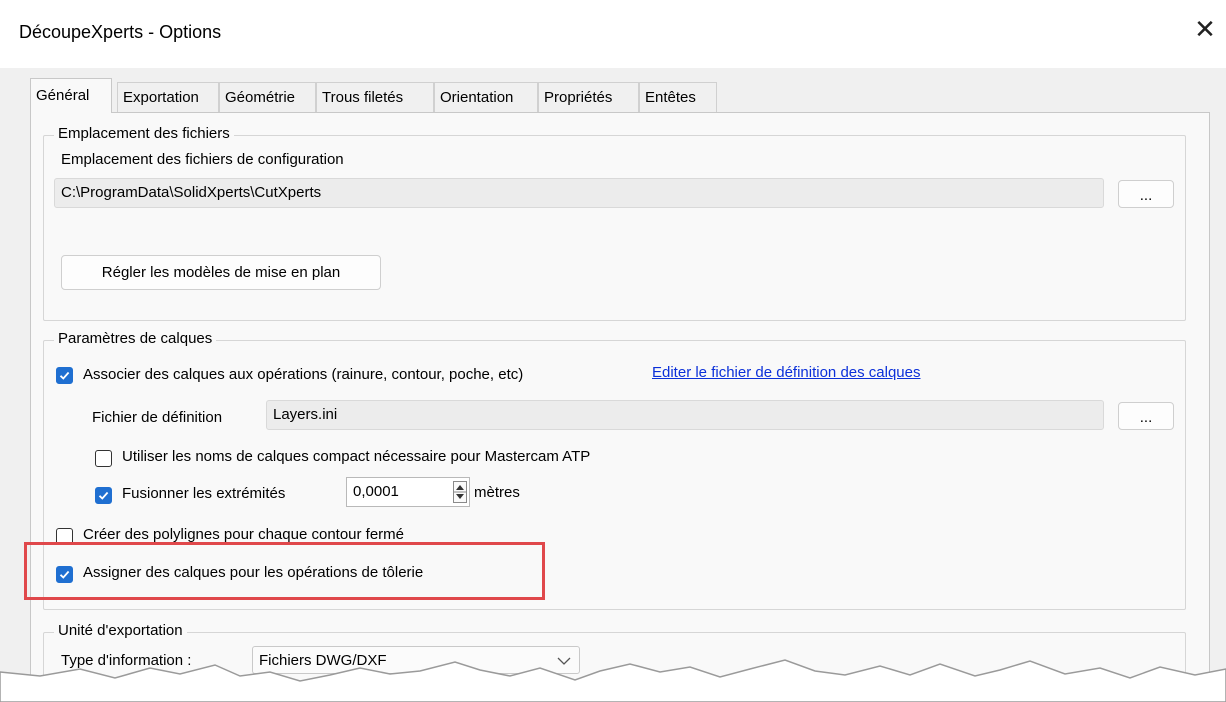 The image size is (1226, 702). Describe the element at coordinates (191, 192) in the screenshot. I see `config-path-value: C:\ProgramData\SolidXperts\CutXperts` at that location.